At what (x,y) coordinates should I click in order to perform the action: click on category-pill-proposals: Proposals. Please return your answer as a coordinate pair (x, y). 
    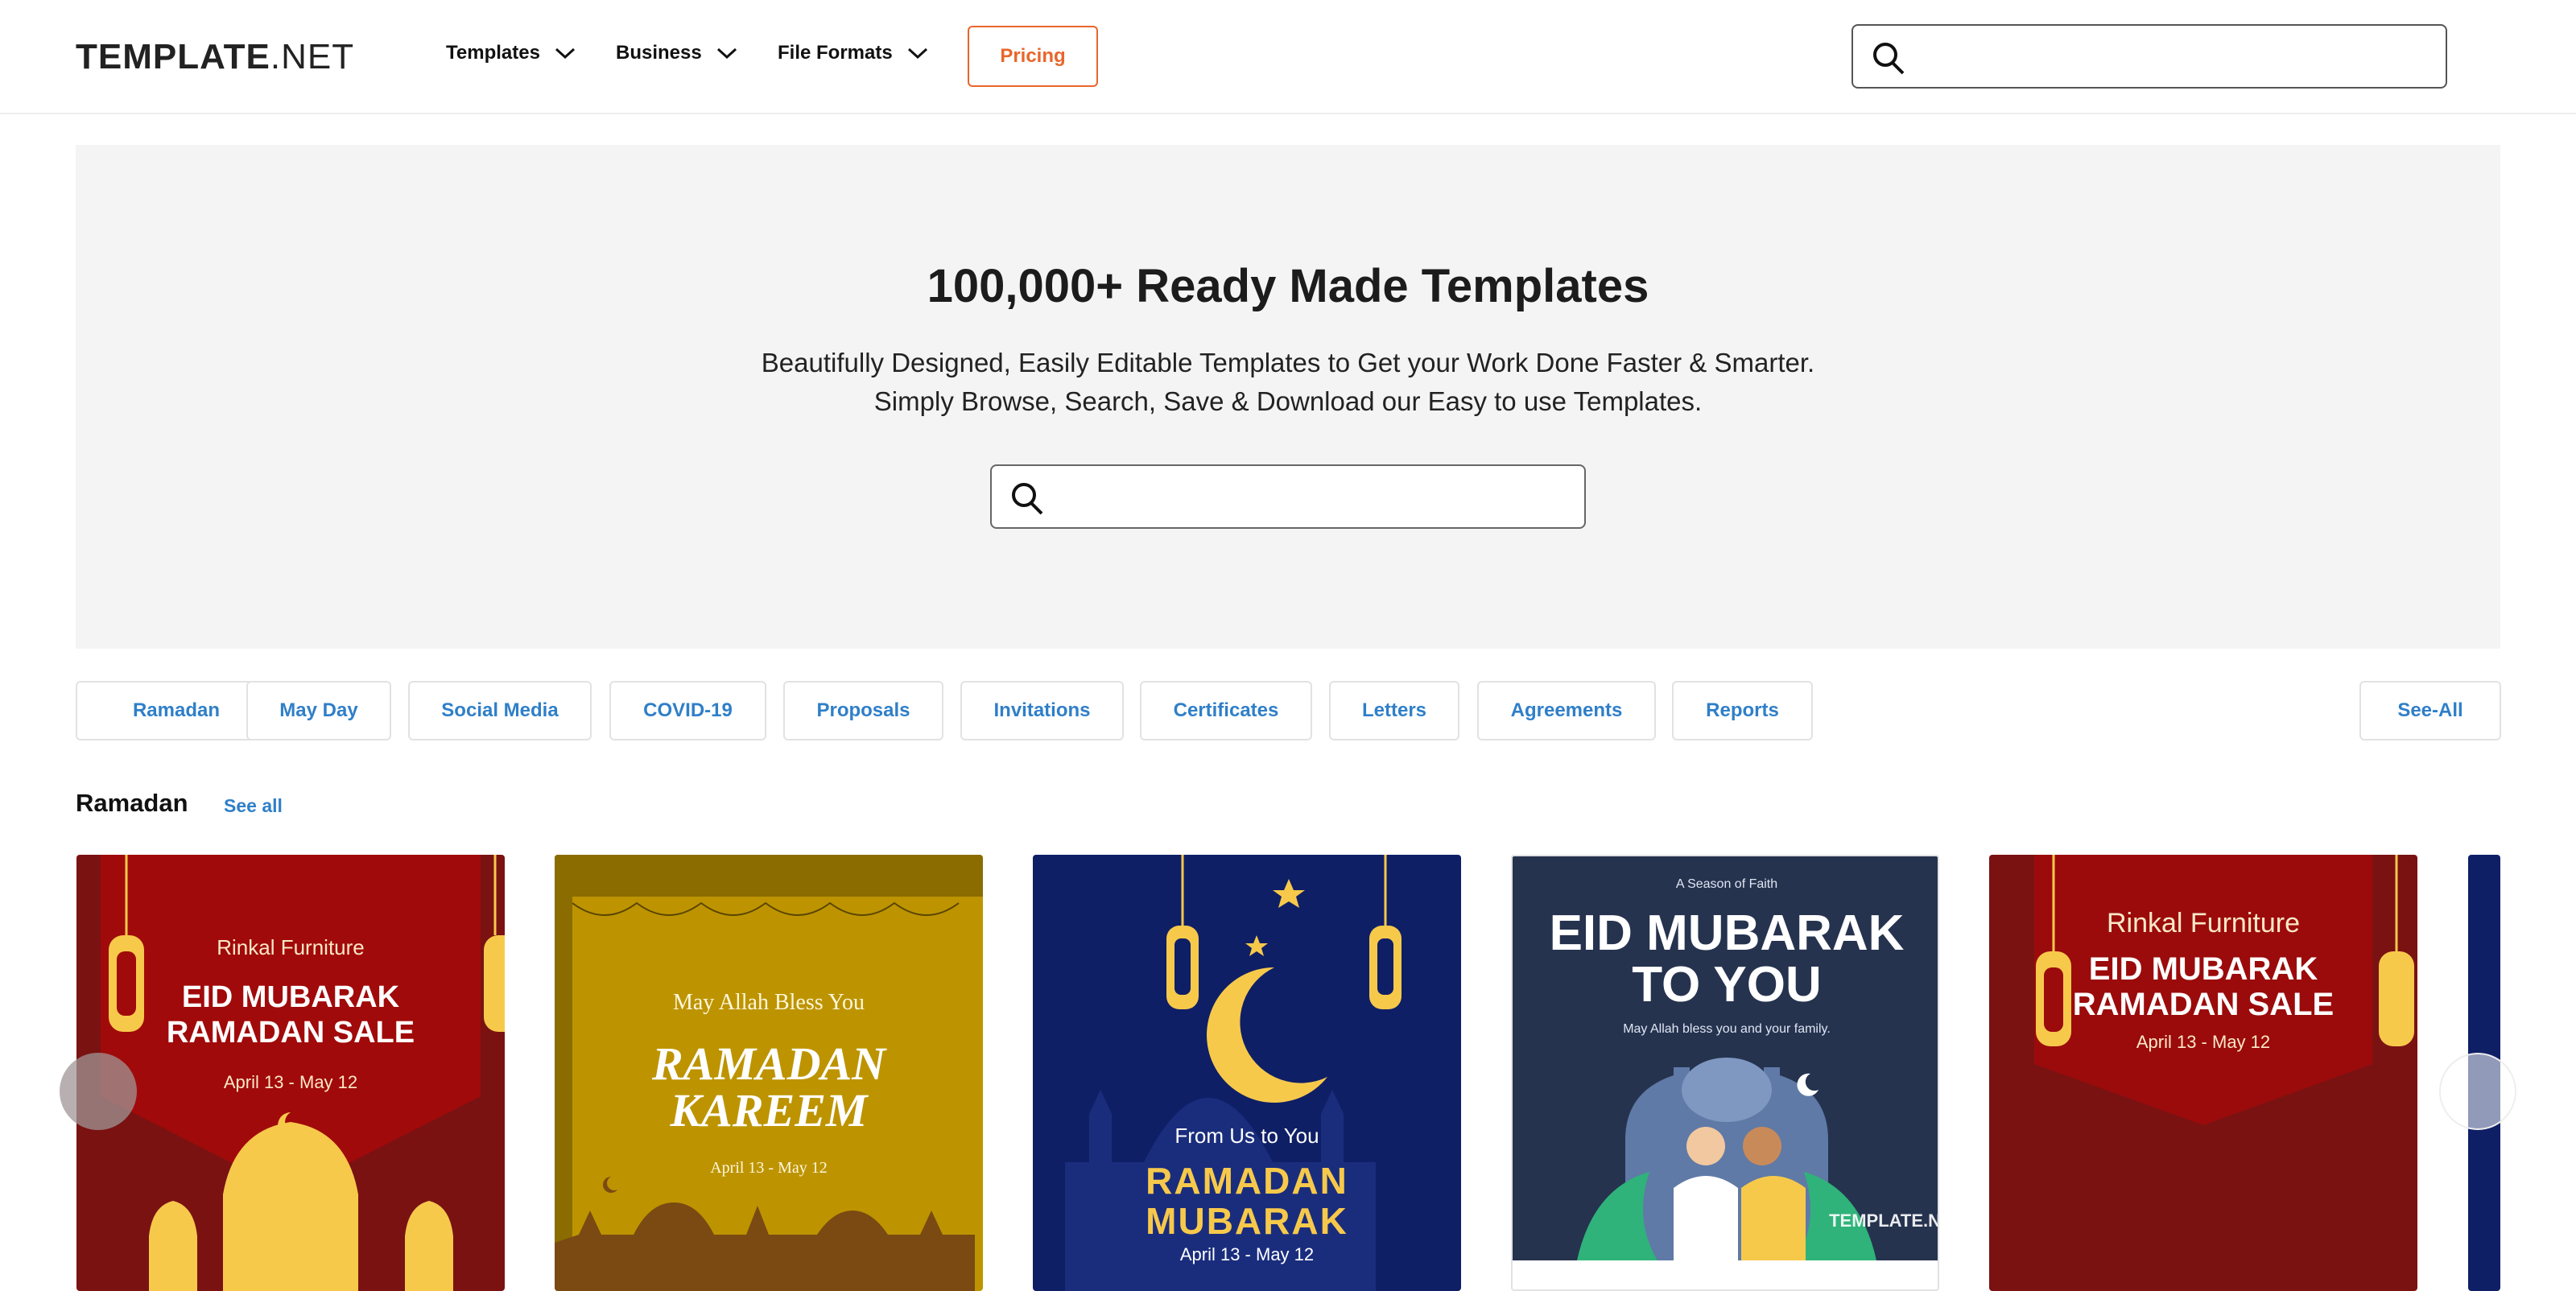
    Looking at the image, I should click on (863, 710).